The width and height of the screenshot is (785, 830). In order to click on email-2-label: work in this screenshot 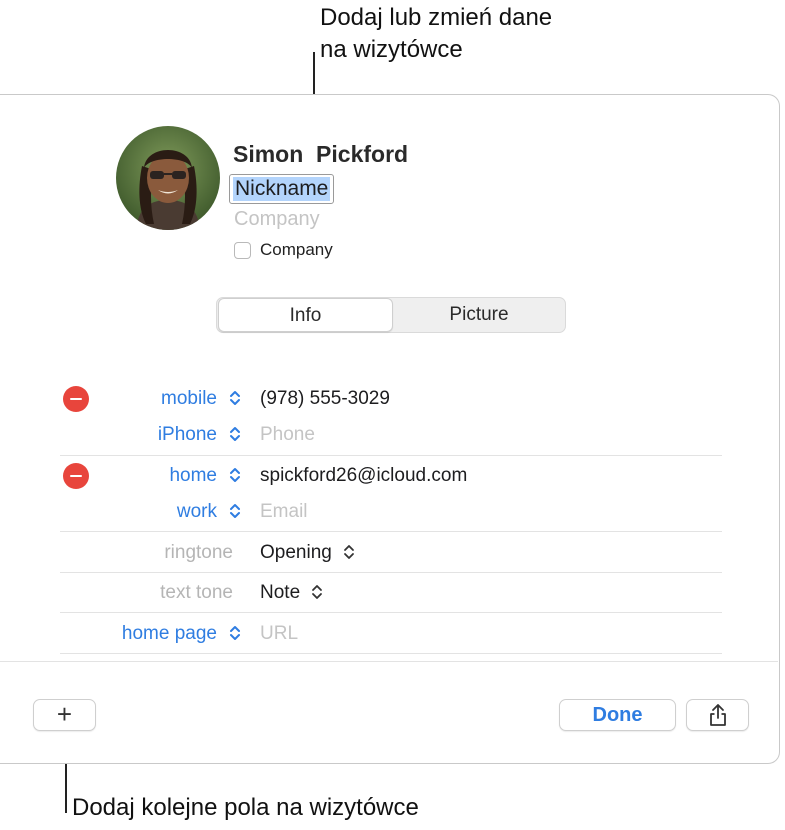, I will do `click(197, 512)`.